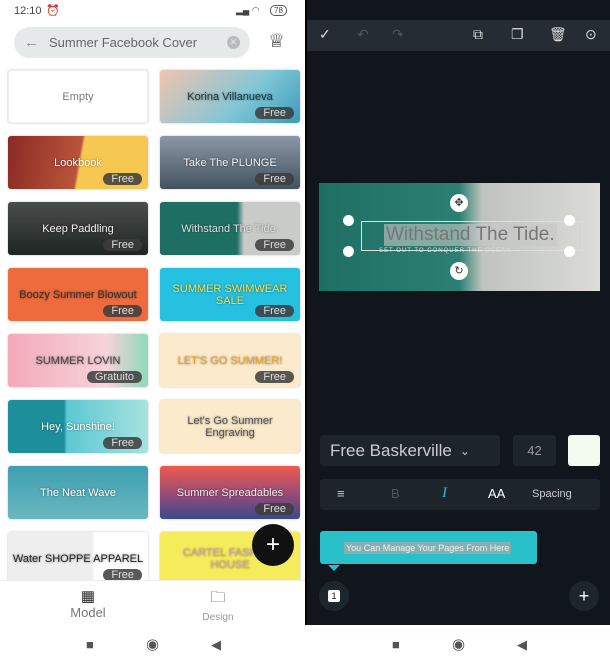 The image size is (610, 667). I want to click on template-card: SUMMER SWIMWEAR SALE Free, so click(230, 294).